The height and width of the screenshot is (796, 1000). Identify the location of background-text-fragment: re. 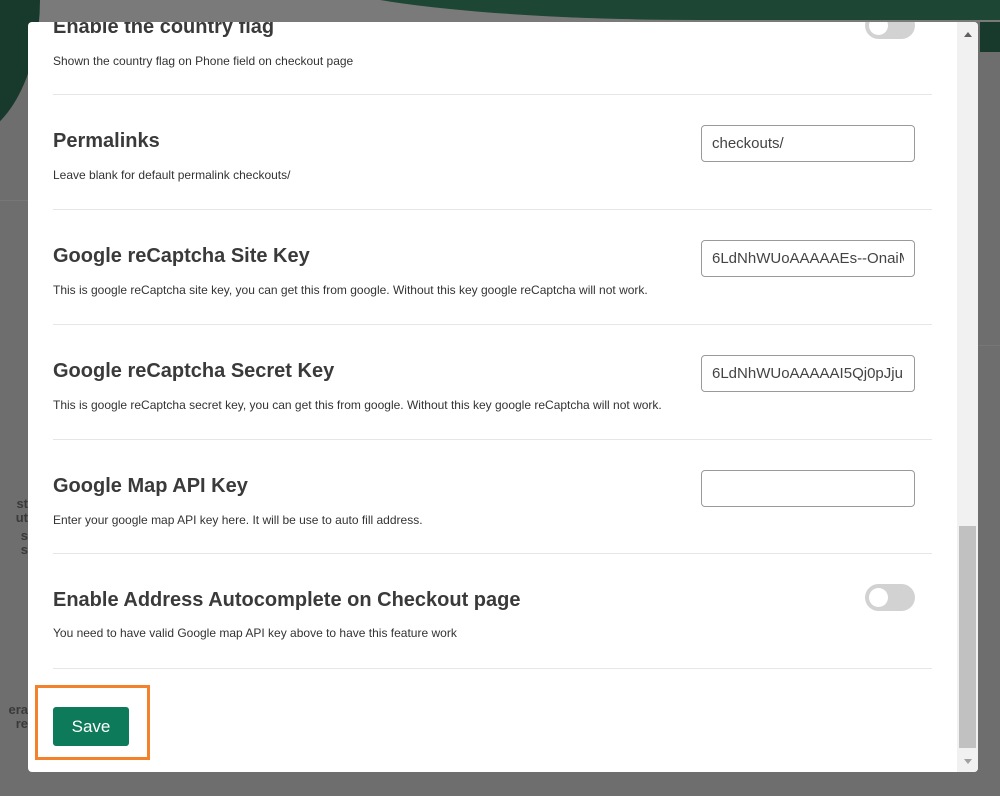
(21, 723).